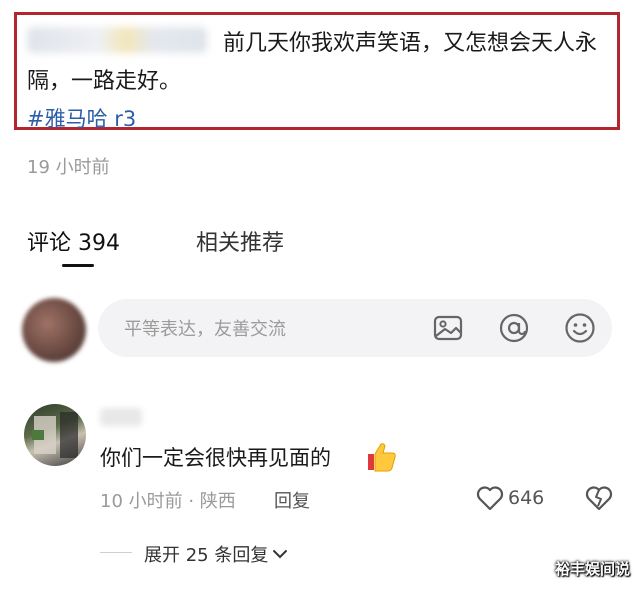  Describe the element at coordinates (78, 265) in the screenshot. I see `active-tab-indicator` at that location.